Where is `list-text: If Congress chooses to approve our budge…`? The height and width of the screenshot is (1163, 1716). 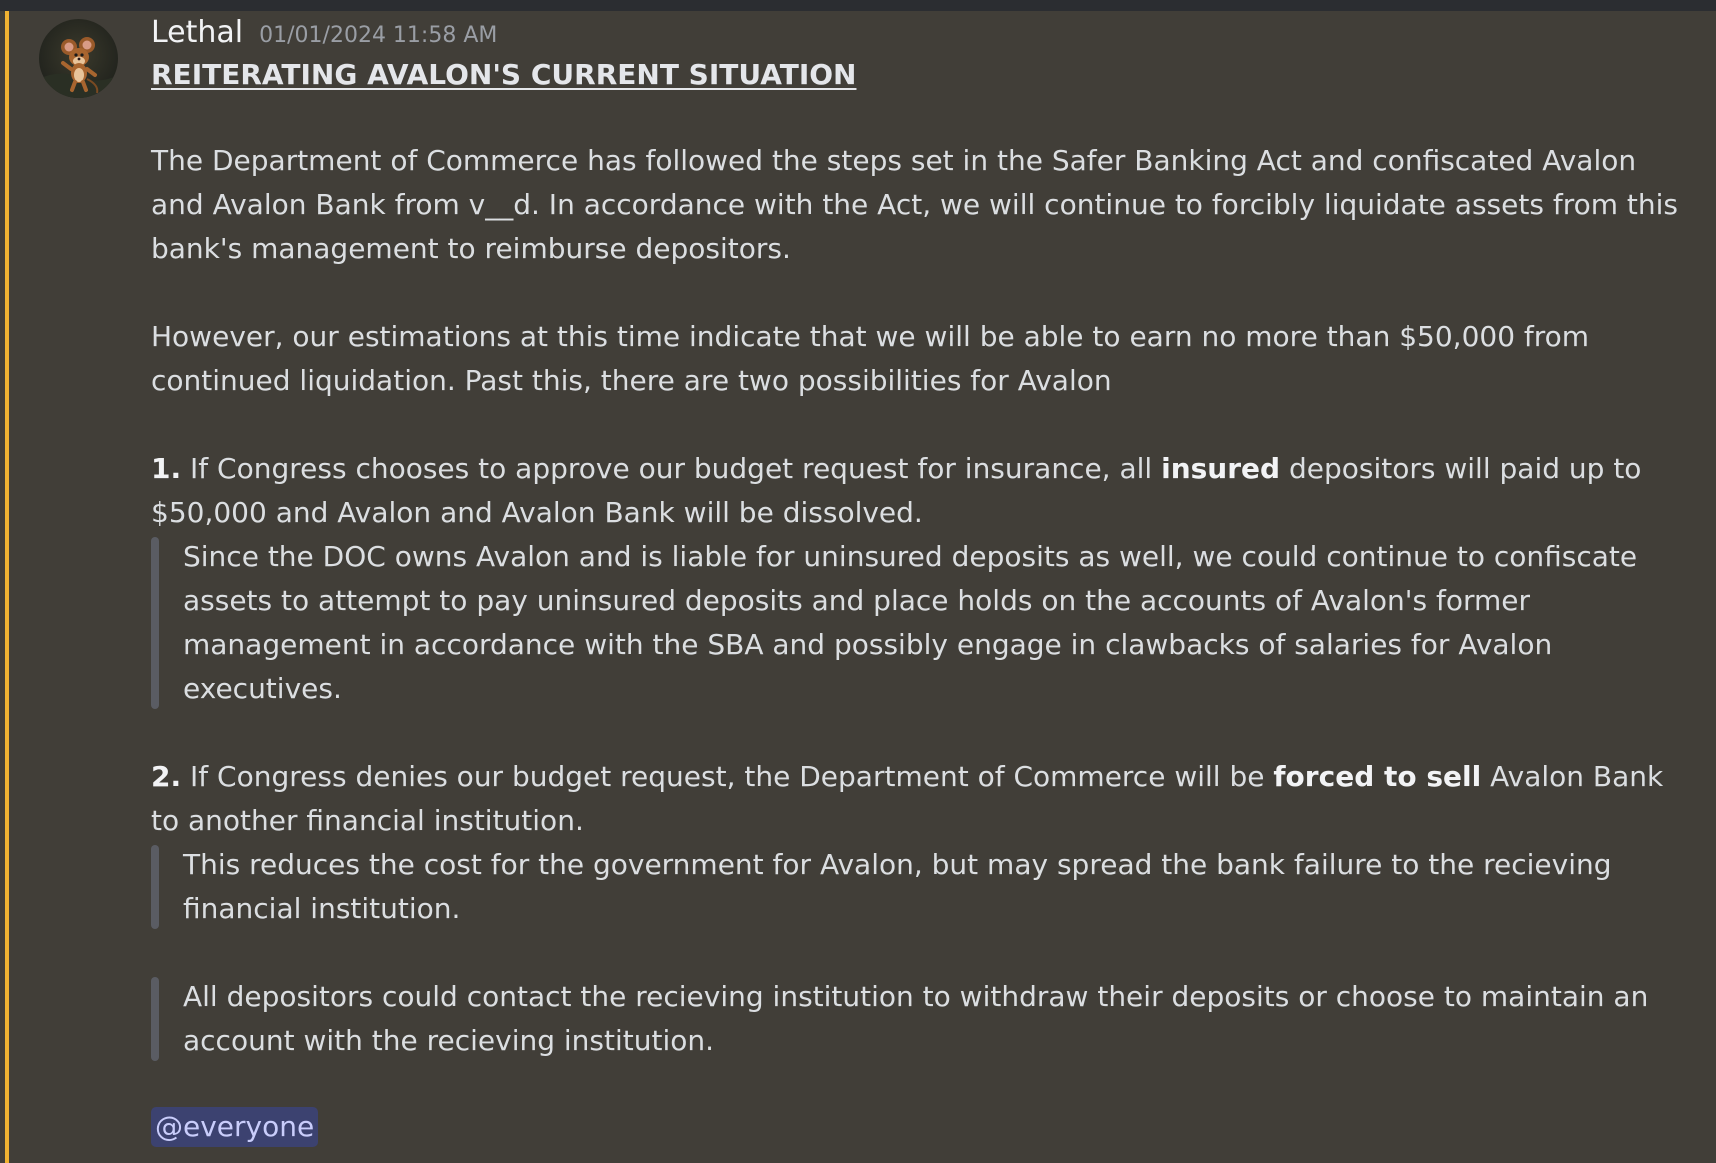 list-text: If Congress chooses to approve our budge… is located at coordinates (671, 468).